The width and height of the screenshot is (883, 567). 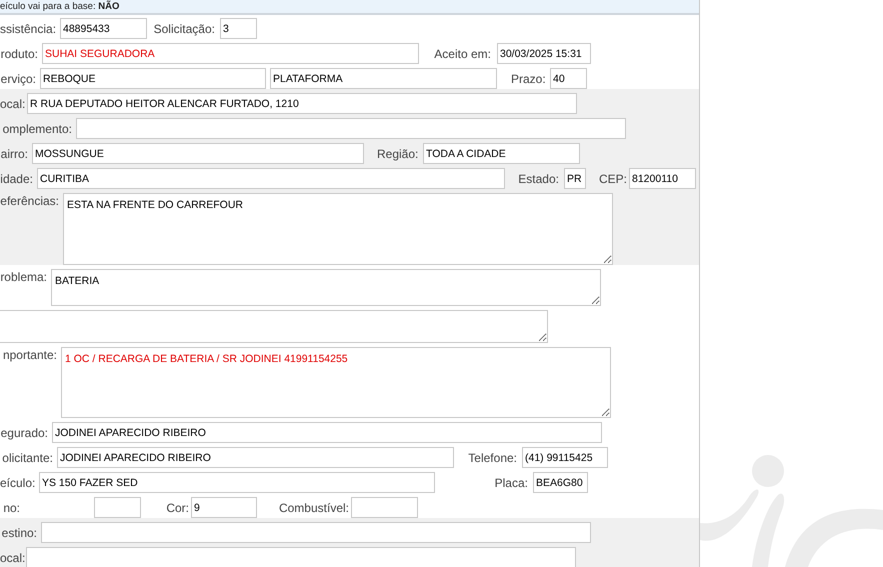 I want to click on text-field: 48895433, so click(x=103, y=28).